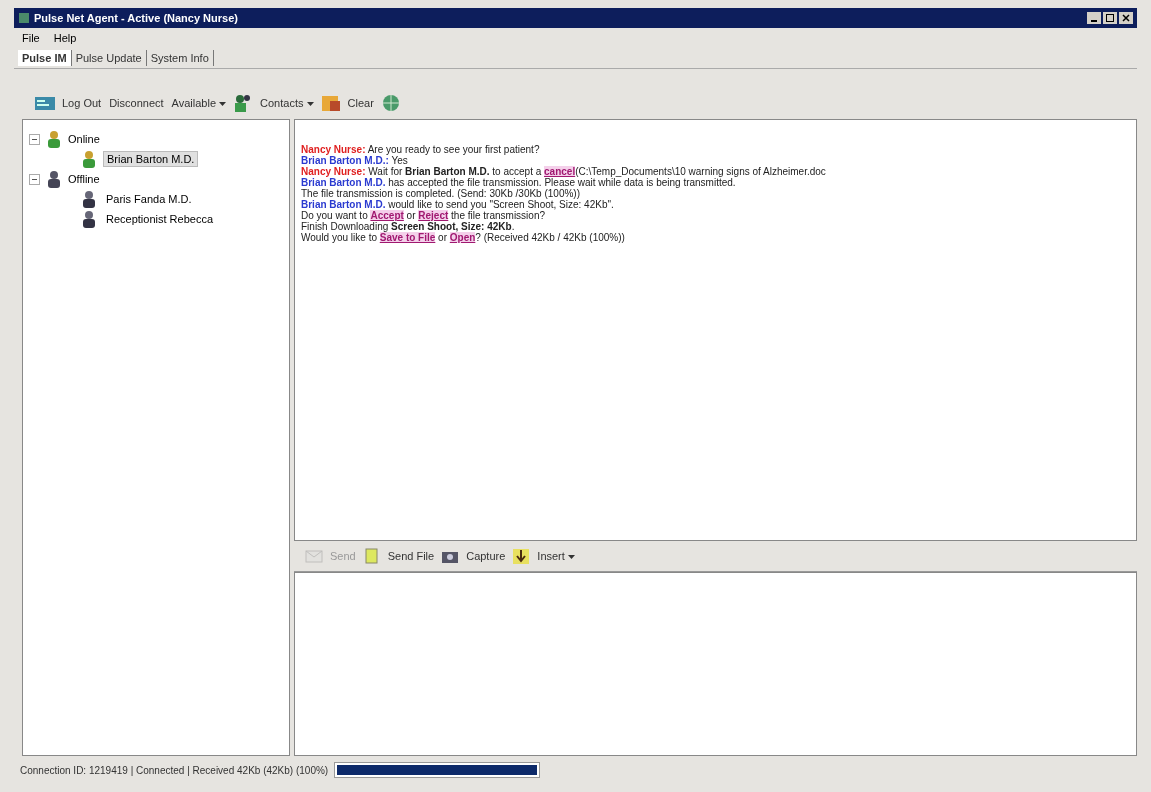 The height and width of the screenshot is (792, 1151). What do you see at coordinates (560, 171) in the screenshot?
I see `link: cancel` at bounding box center [560, 171].